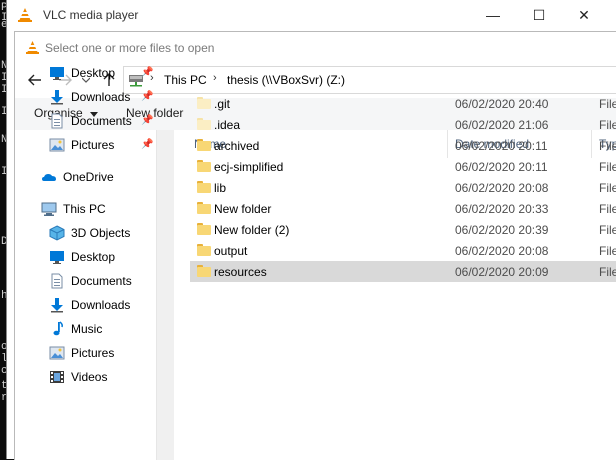 The height and width of the screenshot is (460, 616). Describe the element at coordinates (502, 230) in the screenshot. I see `file-date-modified: 06/02/2020 20:39` at that location.